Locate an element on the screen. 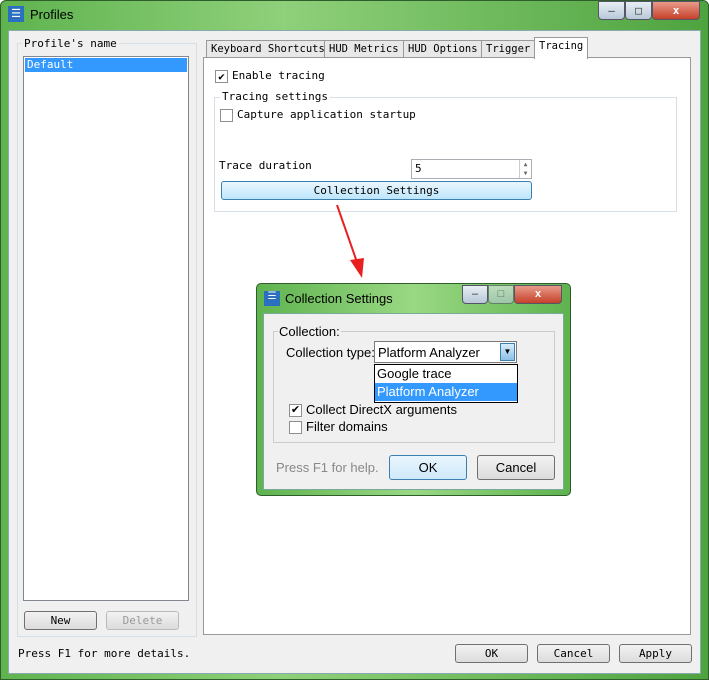  tab-hud-metrics: HUD Metrics is located at coordinates (364, 49).